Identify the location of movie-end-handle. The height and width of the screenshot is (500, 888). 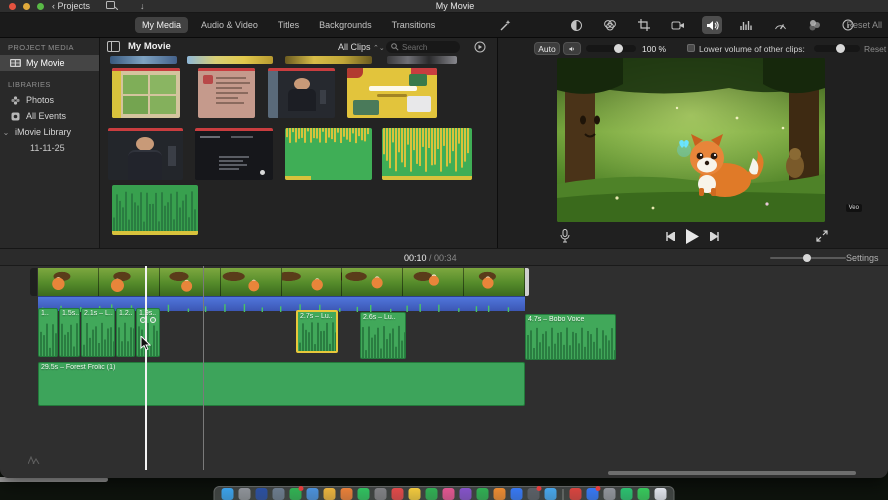
(527, 282).